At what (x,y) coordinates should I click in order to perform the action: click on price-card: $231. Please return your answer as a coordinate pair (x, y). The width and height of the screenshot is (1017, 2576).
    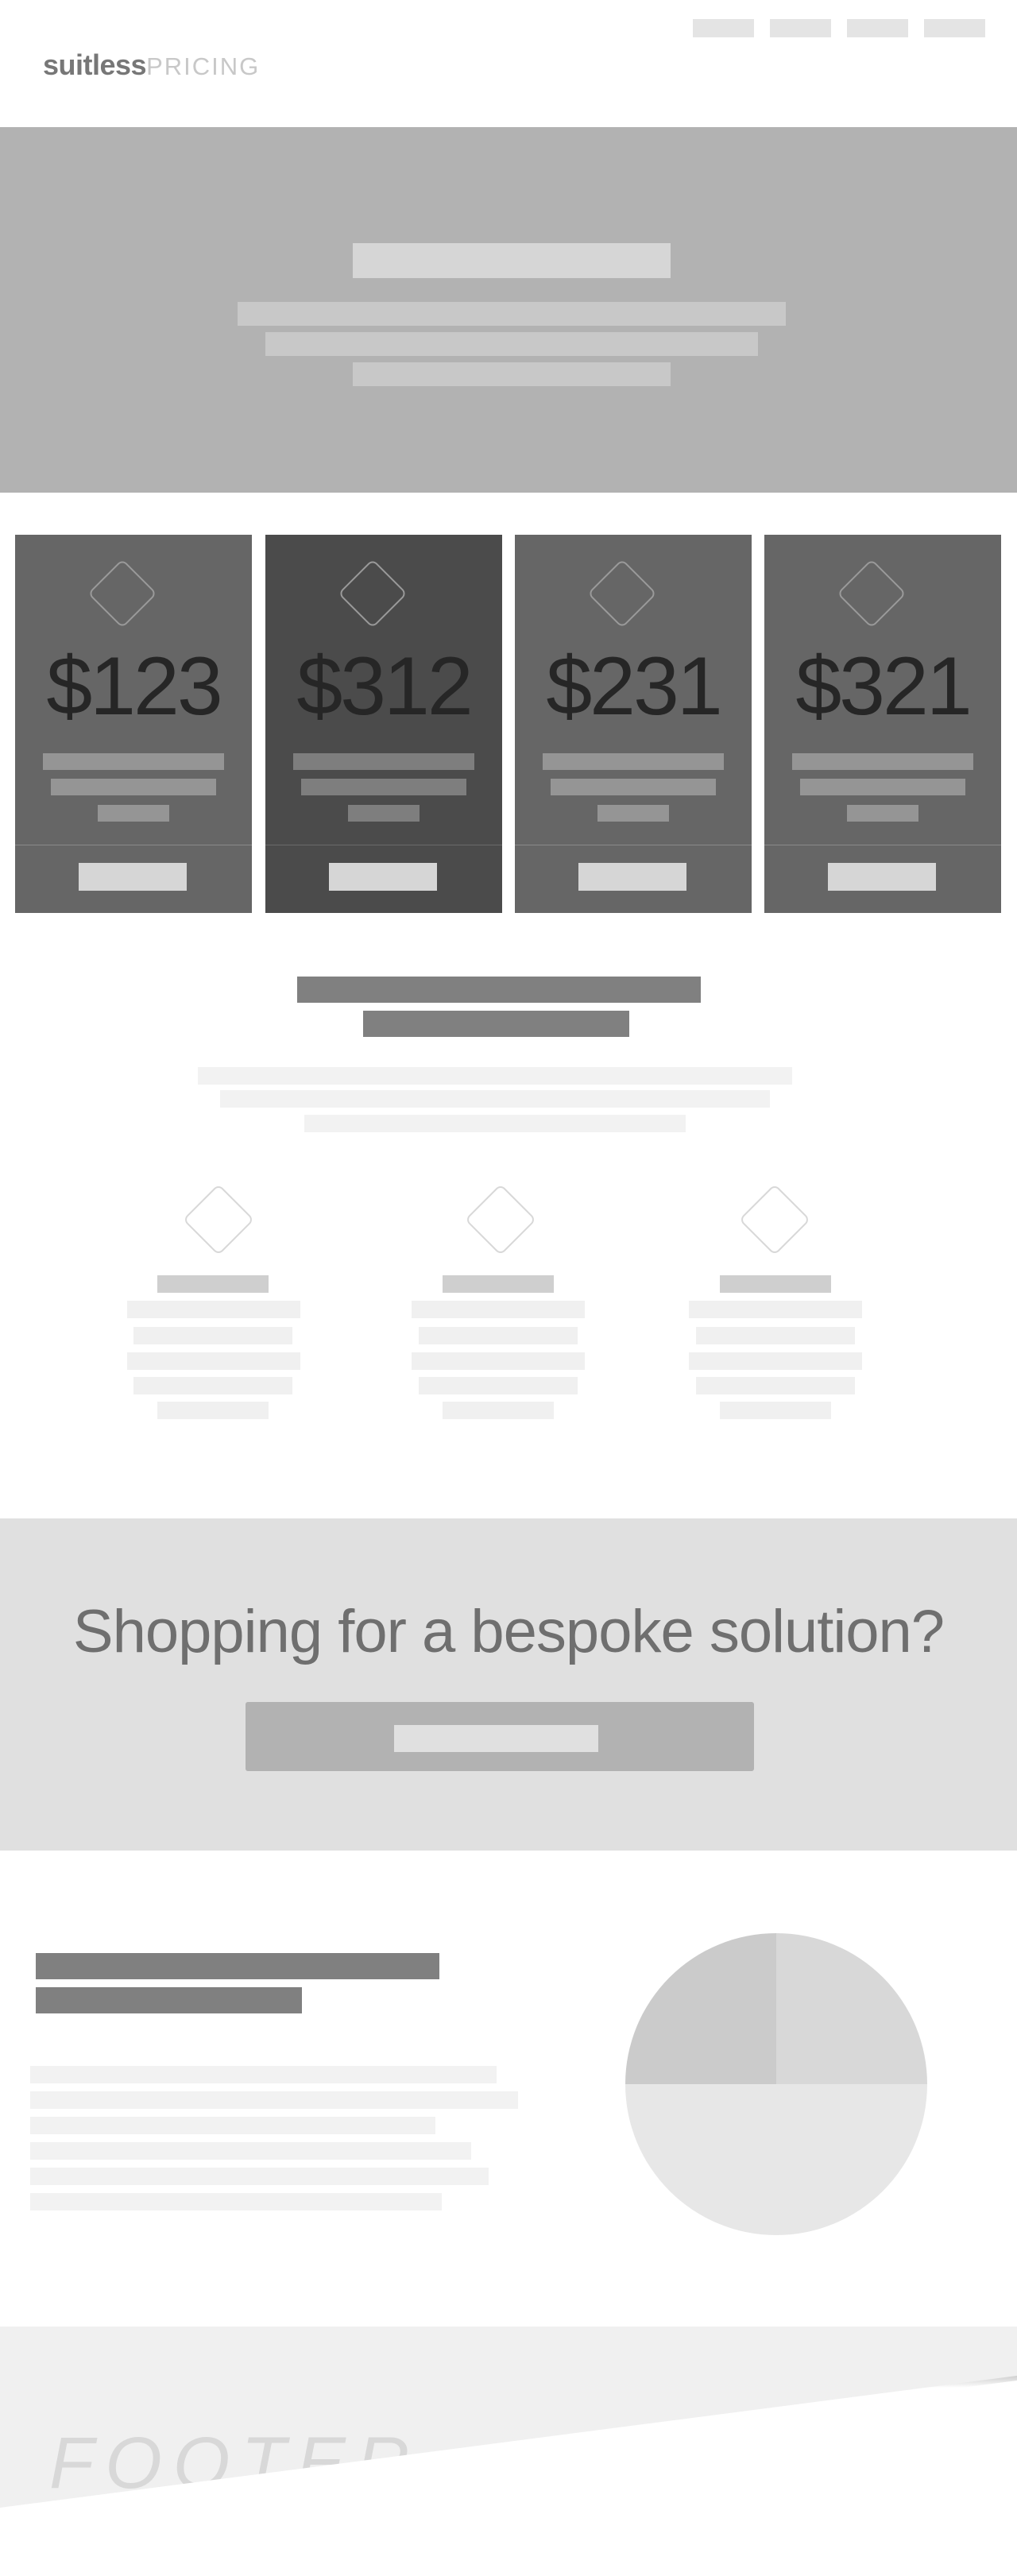
    Looking at the image, I should click on (633, 724).